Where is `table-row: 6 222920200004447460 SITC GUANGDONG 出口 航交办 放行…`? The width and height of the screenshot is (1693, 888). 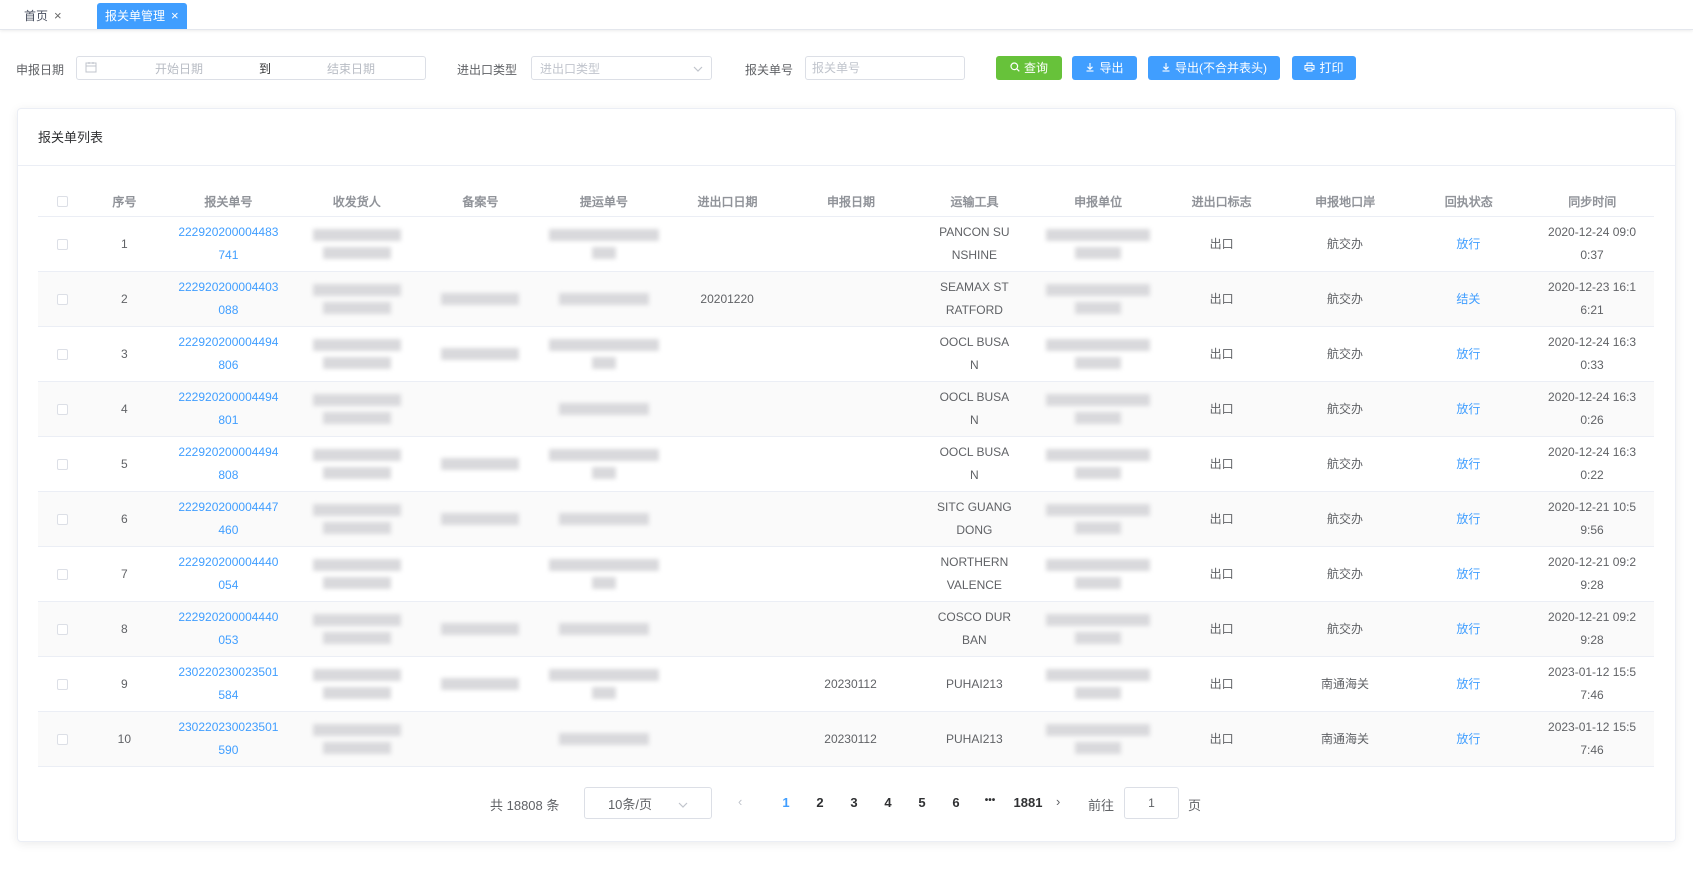 table-row: 6 222920200004447460 SITC GUANGDONG 出口 航交办 放行… is located at coordinates (846, 519).